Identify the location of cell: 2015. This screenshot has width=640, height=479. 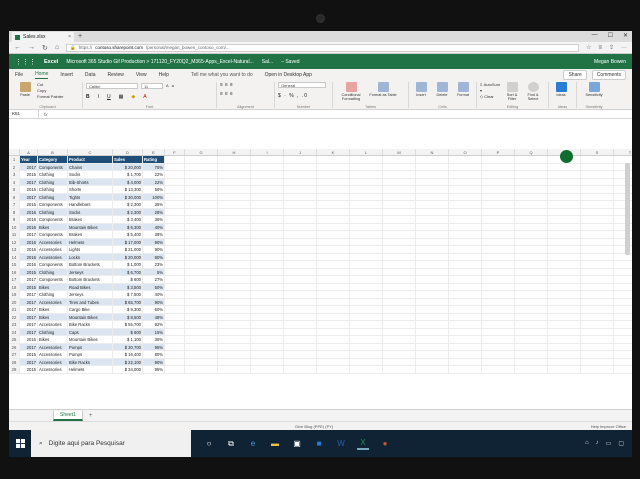
(29, 369).